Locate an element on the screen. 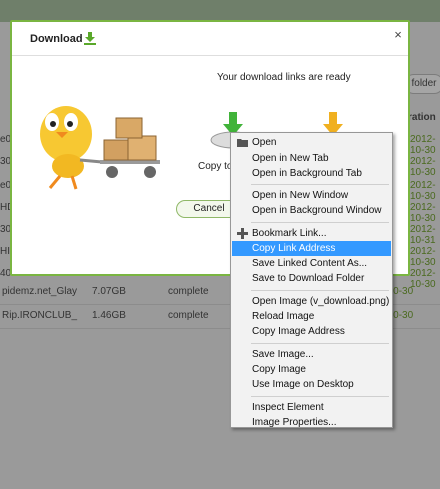 The width and height of the screenshot is (440, 489). menu-item-save-to-download-folder: Save to Download Folder is located at coordinates (311, 278).